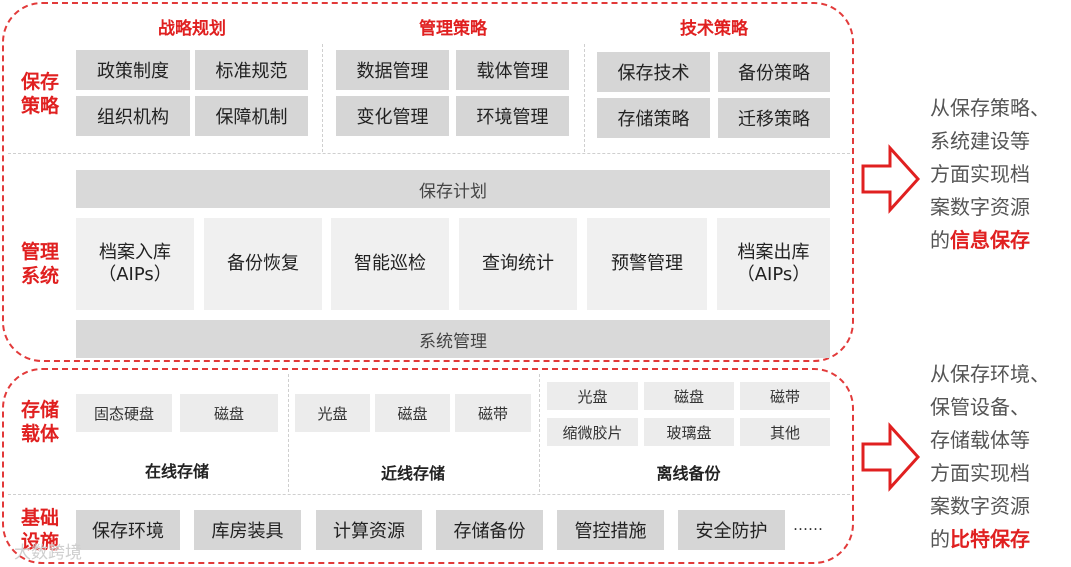 This screenshot has height=567, width=1071. I want to click on strategy-box: 保存技术, so click(653, 72).